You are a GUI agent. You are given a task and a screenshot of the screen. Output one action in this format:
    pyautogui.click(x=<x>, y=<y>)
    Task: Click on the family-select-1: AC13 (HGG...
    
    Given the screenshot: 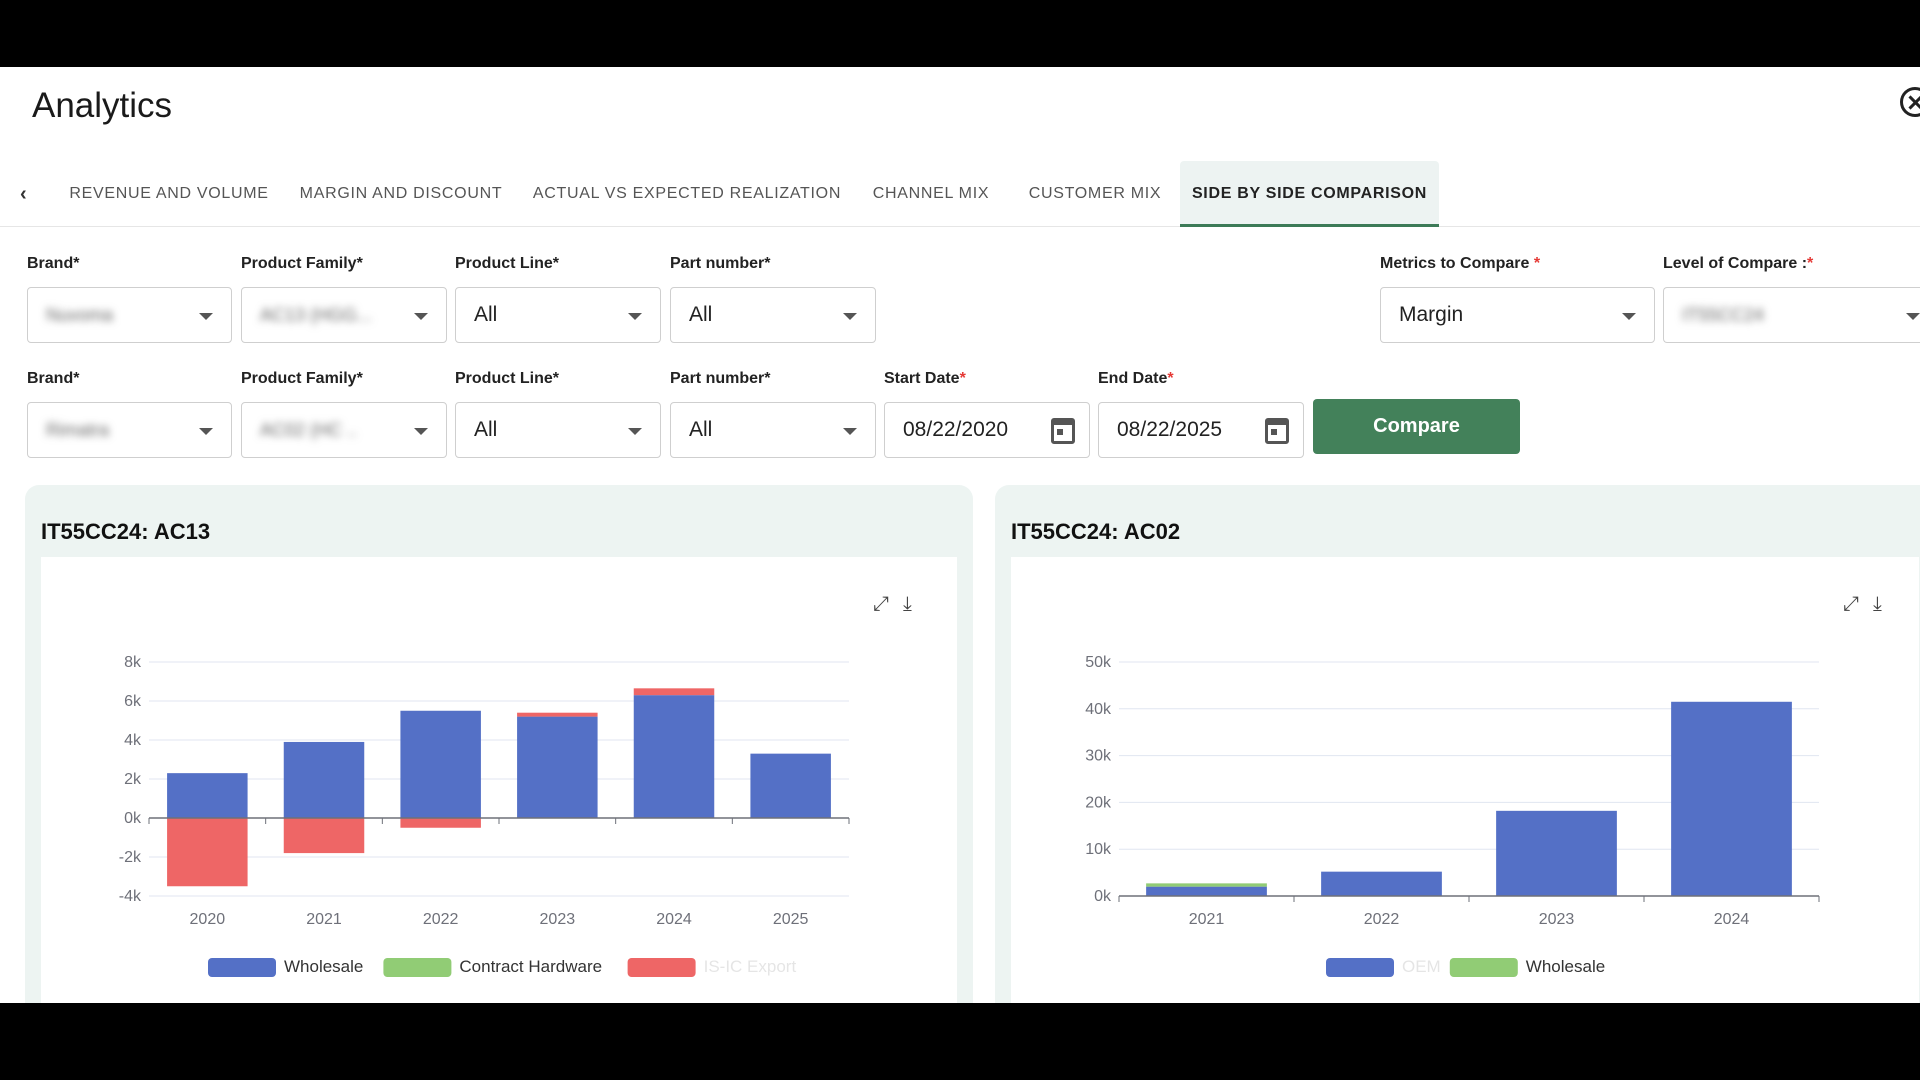 What is the action you would take?
    pyautogui.click(x=344, y=315)
    